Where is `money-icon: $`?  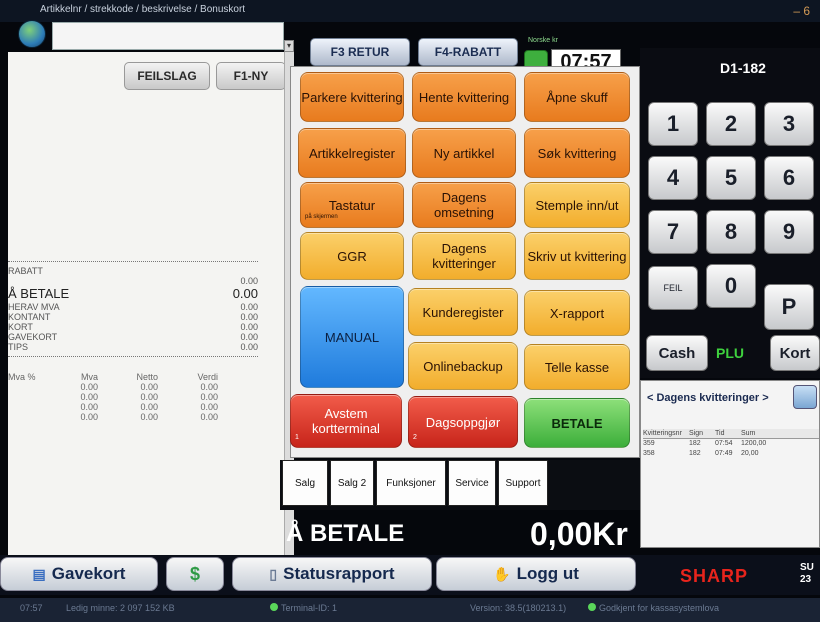 money-icon: $ is located at coordinates (194, 573).